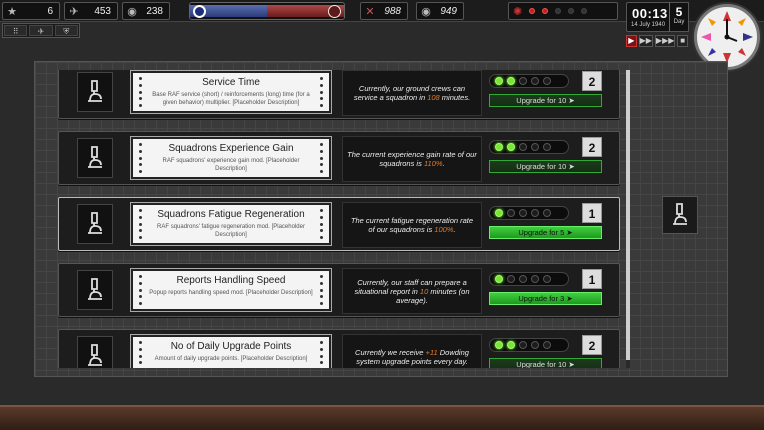 This screenshot has height=430, width=764. What do you see at coordinates (426, 11) in the screenshot?
I see `enemy-pilot-icon: ◉` at bounding box center [426, 11].